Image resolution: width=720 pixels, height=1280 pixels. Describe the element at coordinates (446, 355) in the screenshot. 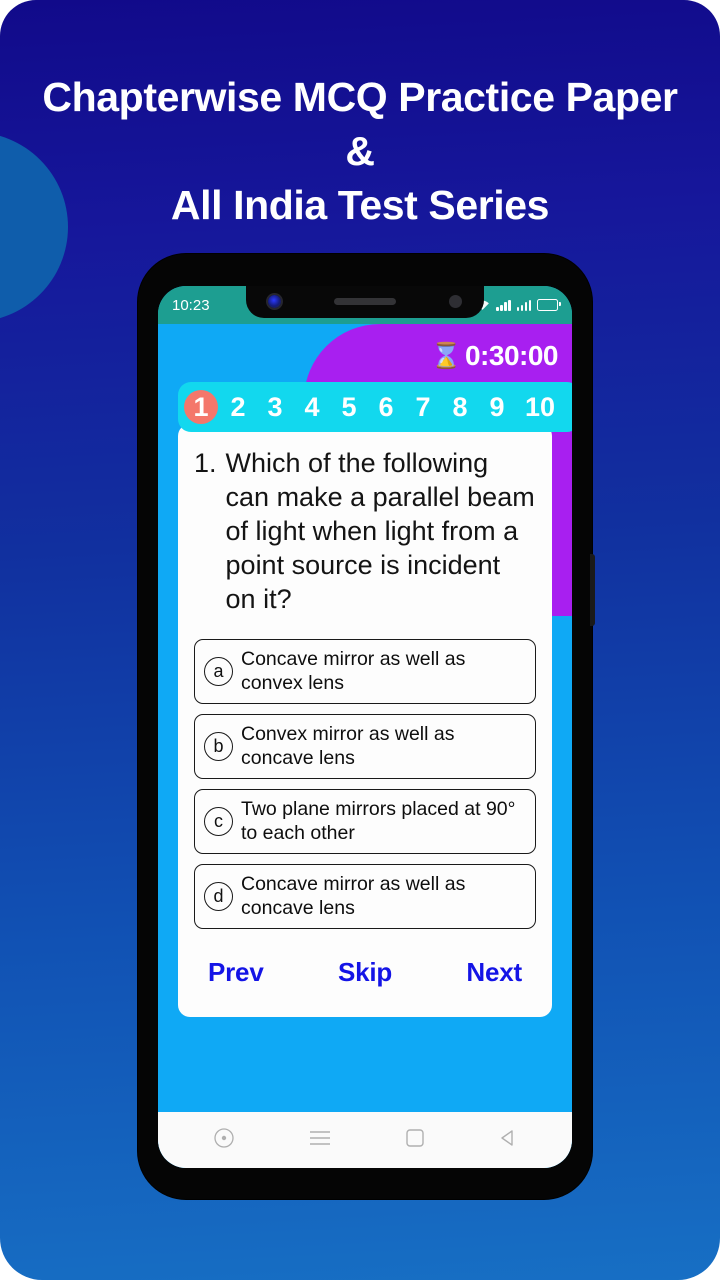

I see `hourglass-icon: ⌛` at that location.